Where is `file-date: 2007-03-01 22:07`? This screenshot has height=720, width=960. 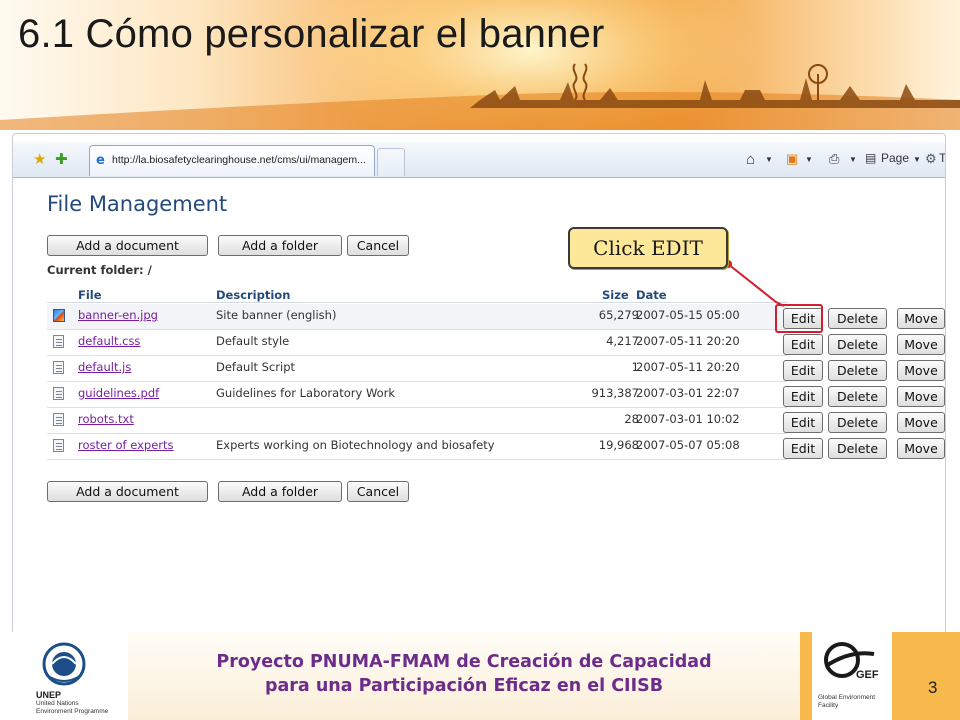 file-date: 2007-03-01 22:07 is located at coordinates (688, 393).